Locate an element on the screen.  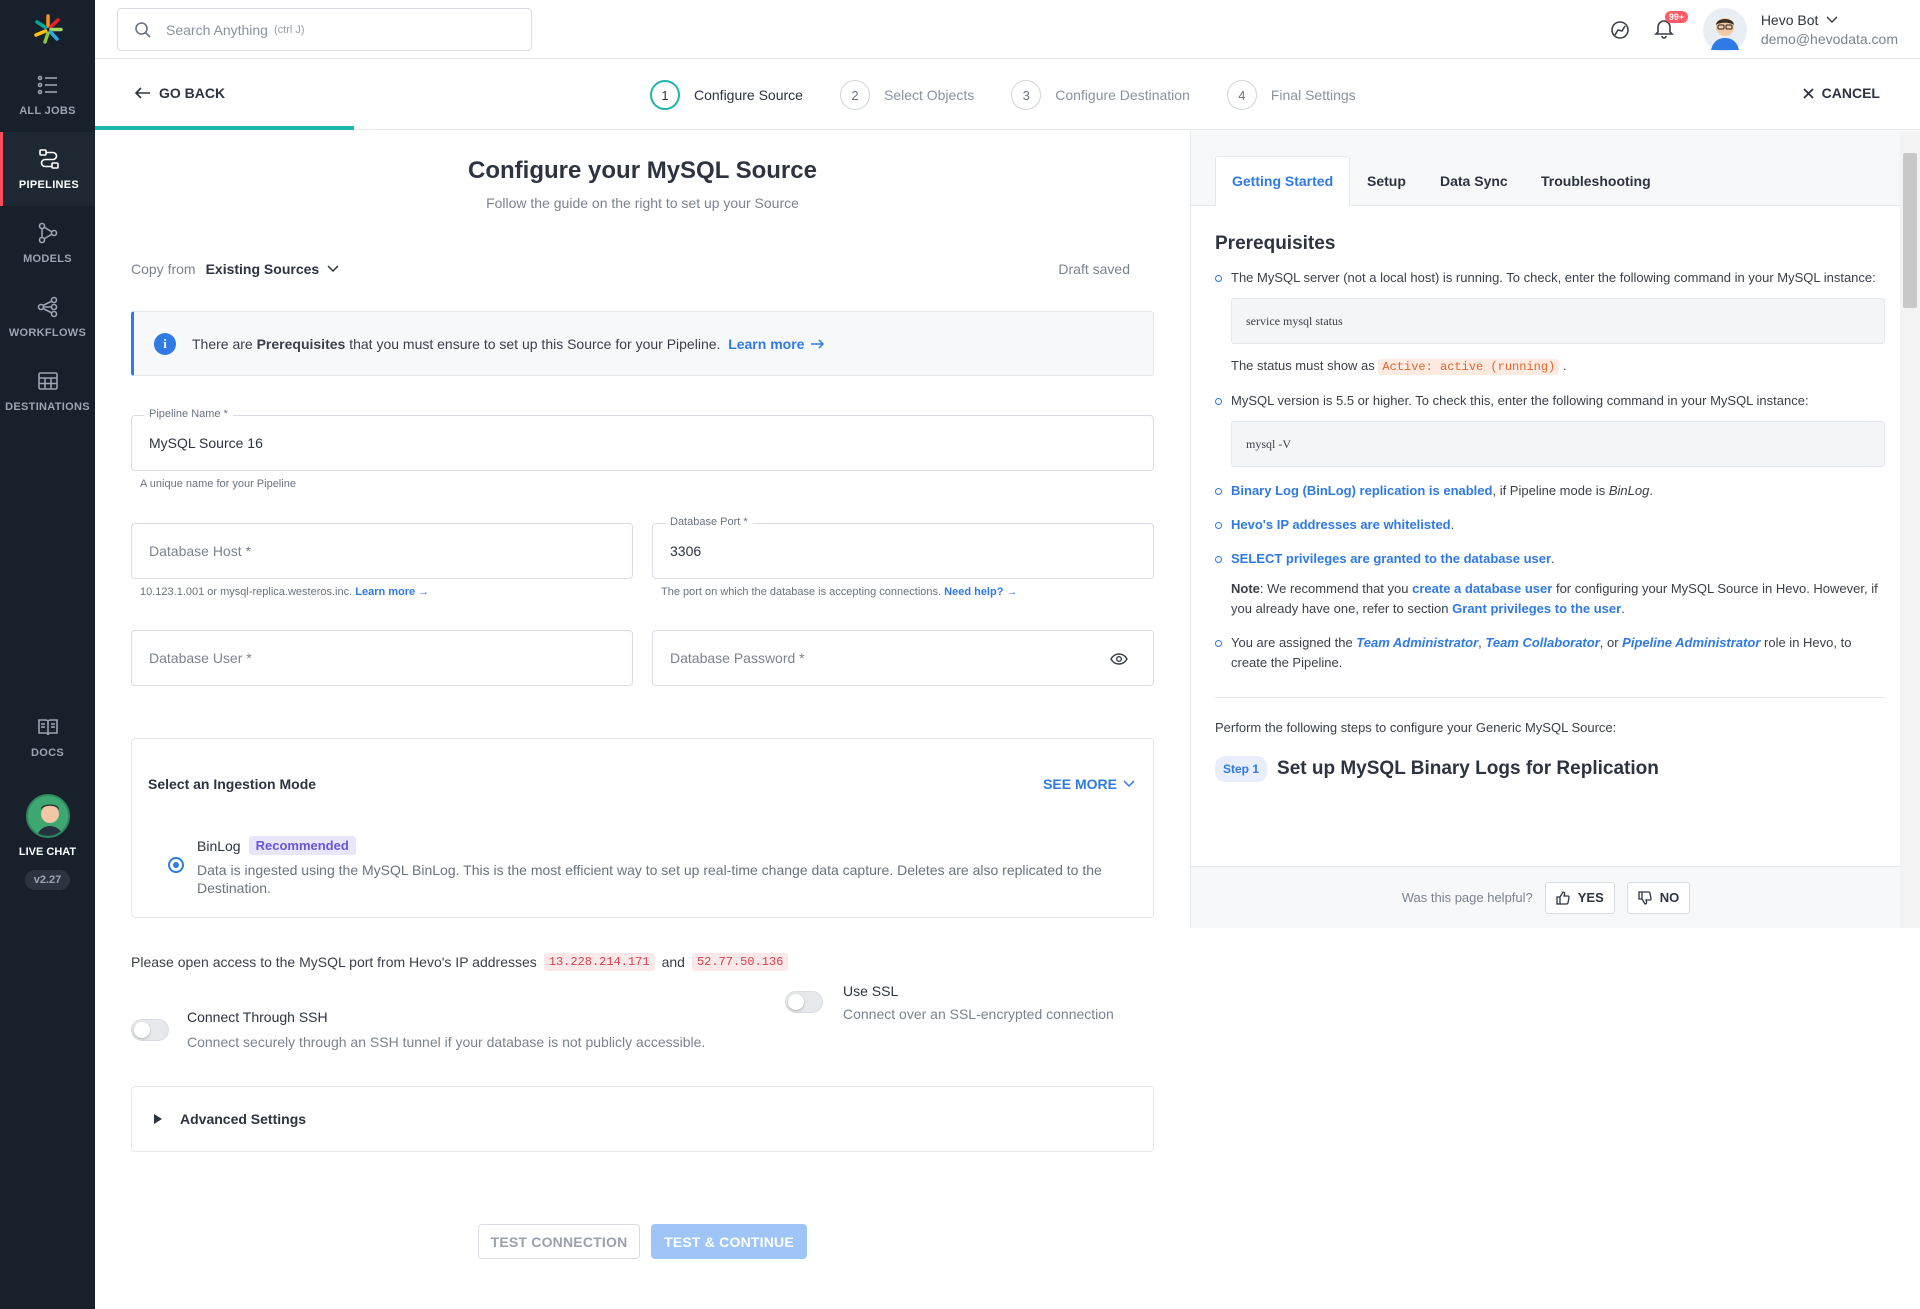
grant-privileges-link: Grant privileges to the user is located at coordinates (1536, 608).